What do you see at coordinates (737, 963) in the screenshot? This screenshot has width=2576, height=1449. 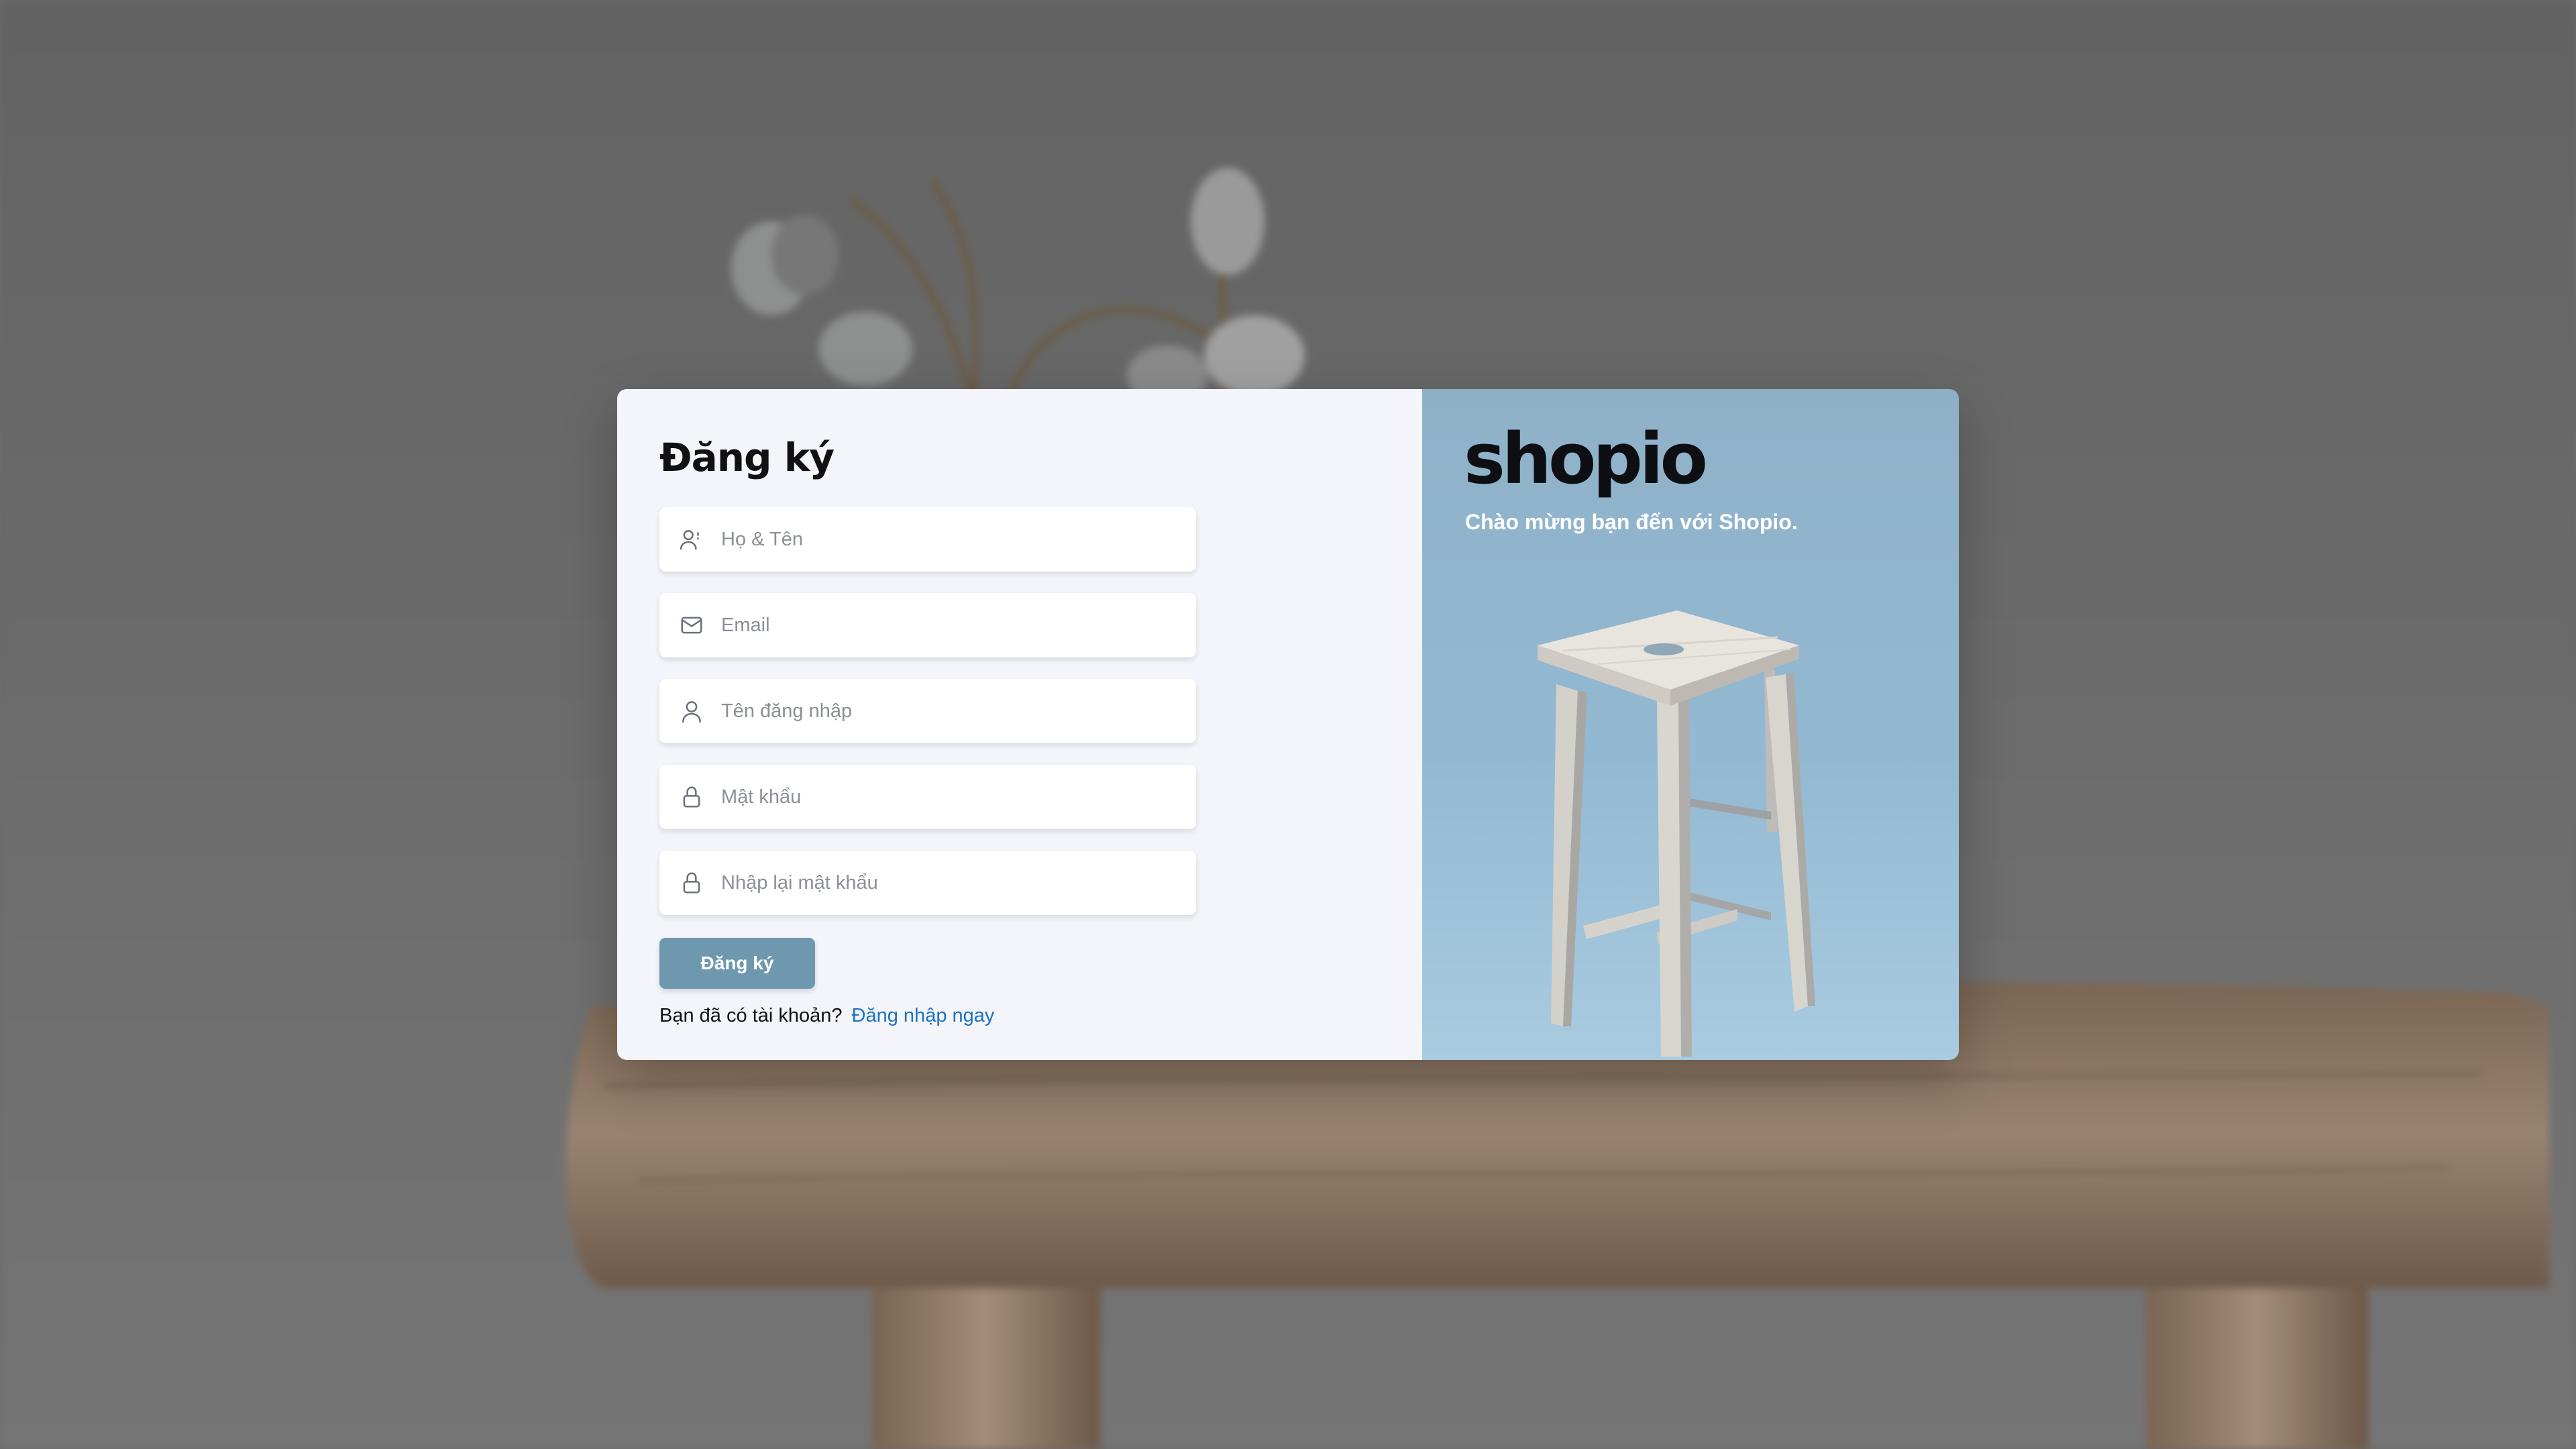 I see `signup-button: Đăng ký` at bounding box center [737, 963].